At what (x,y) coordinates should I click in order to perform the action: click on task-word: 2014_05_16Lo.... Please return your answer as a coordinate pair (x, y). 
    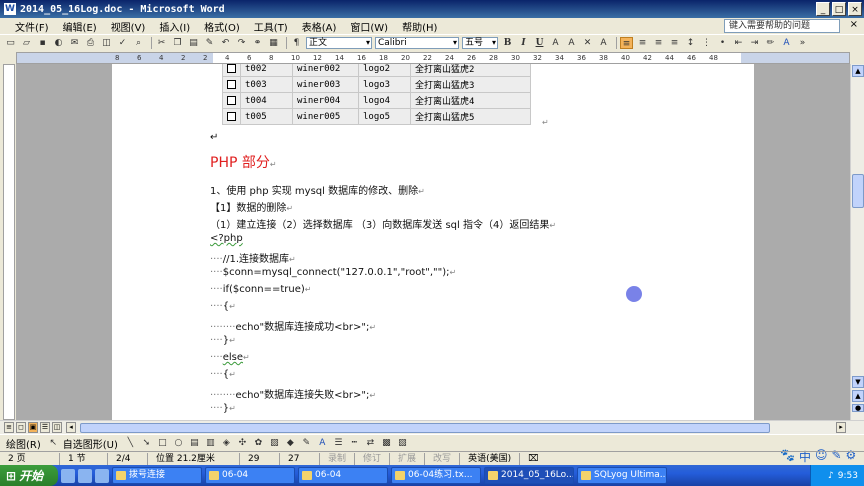
    Looking at the image, I should click on (529, 475).